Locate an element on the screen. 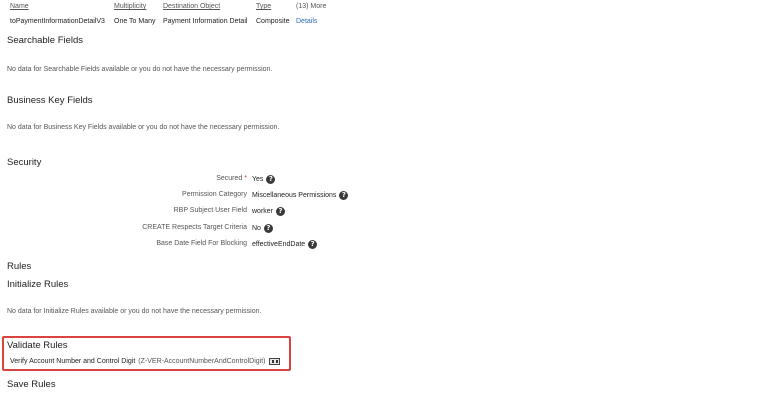 Image resolution: width=768 pixels, height=394 pixels. column-header-name: Name is located at coordinates (19, 6).